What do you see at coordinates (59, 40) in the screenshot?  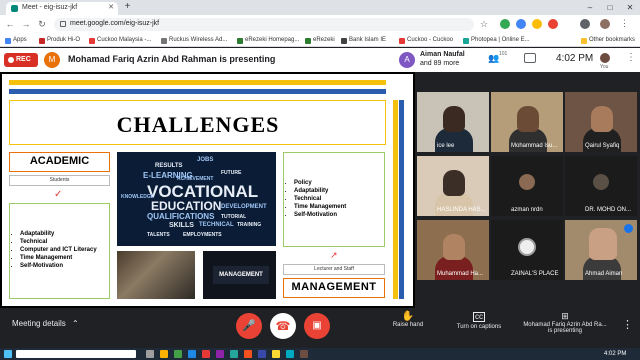 I see `bookmark-item: Produk Hi-O` at bounding box center [59, 40].